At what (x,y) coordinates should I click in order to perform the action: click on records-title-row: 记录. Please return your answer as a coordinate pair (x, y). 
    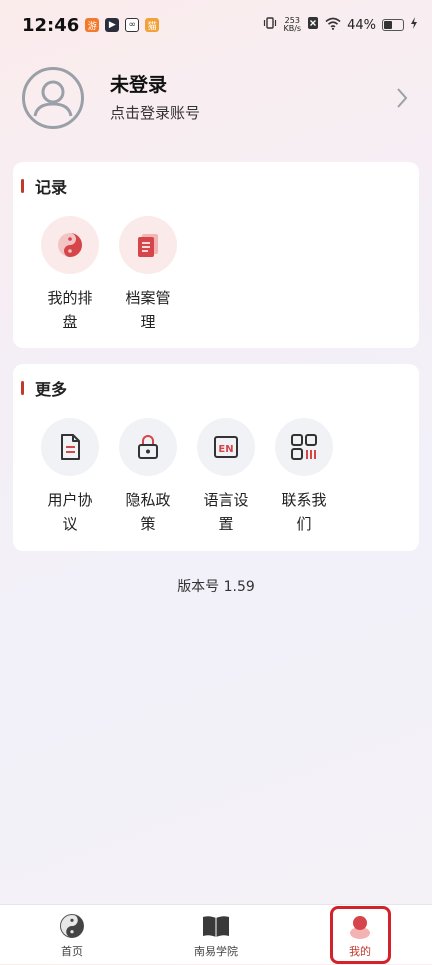
    Looking at the image, I should click on (44, 186).